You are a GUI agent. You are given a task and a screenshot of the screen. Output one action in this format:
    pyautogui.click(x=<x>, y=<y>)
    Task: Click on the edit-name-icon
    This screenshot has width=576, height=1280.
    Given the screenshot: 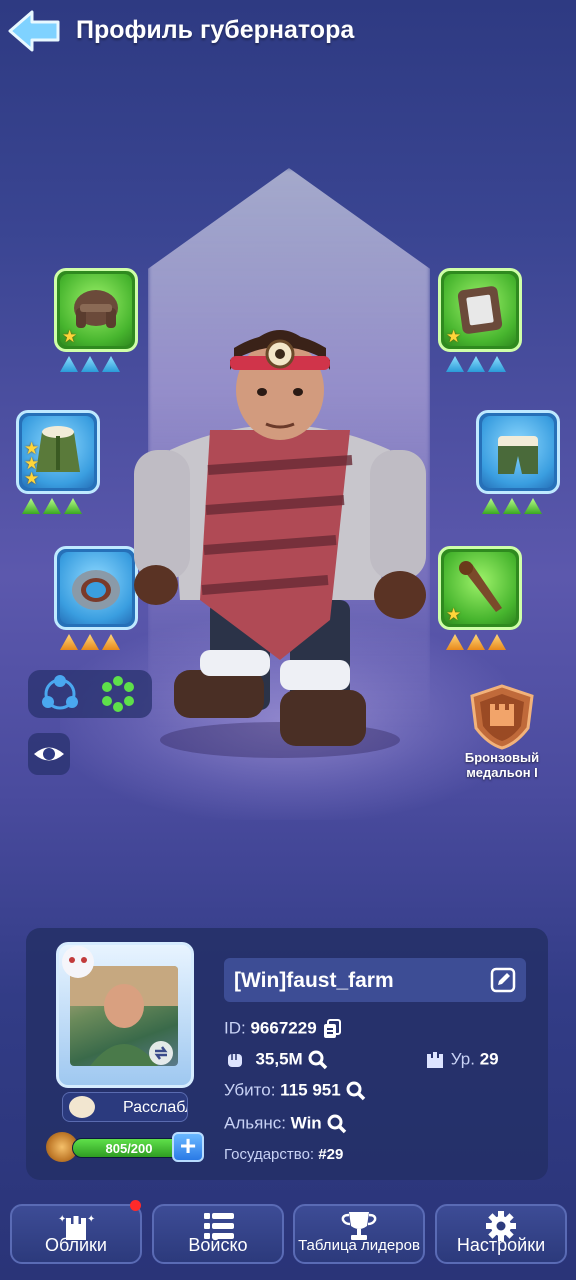 What is the action you would take?
    pyautogui.click(x=503, y=980)
    